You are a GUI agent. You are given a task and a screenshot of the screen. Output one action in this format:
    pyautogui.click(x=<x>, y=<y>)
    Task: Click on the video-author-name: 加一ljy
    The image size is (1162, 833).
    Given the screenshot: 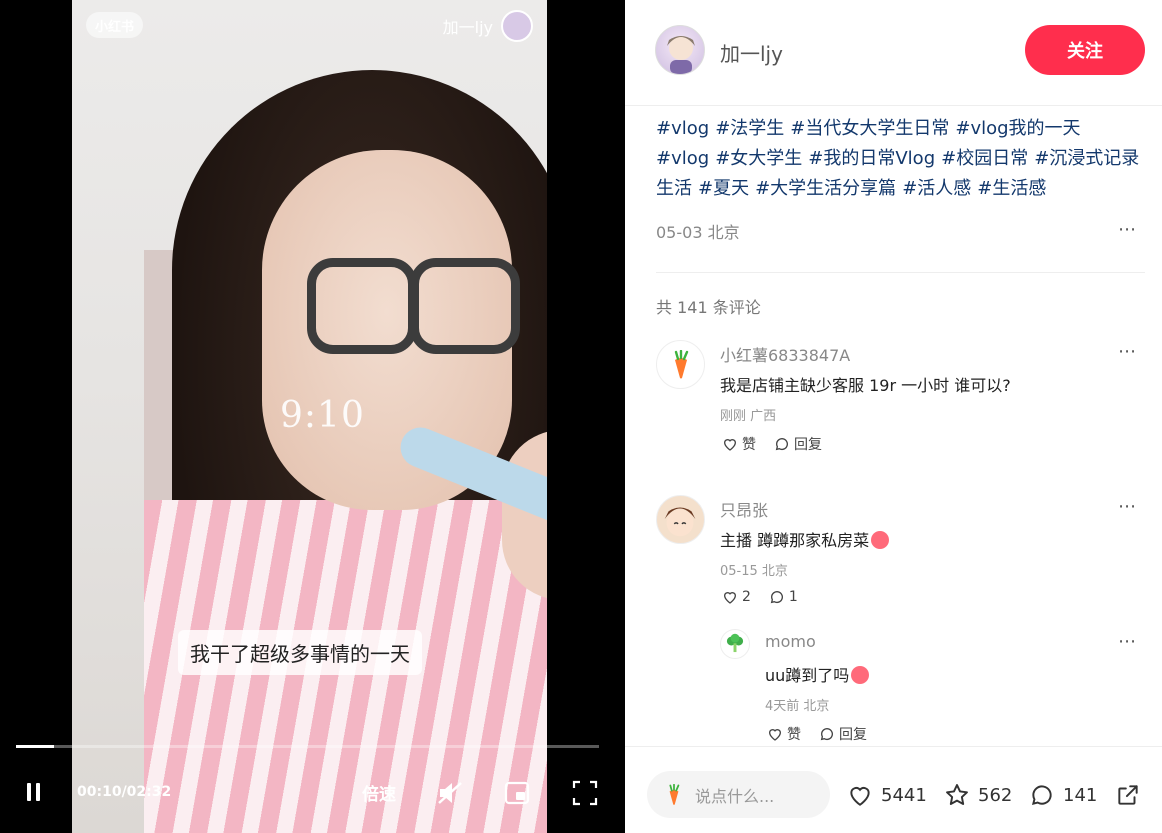 What is the action you would take?
    pyautogui.click(x=467, y=27)
    